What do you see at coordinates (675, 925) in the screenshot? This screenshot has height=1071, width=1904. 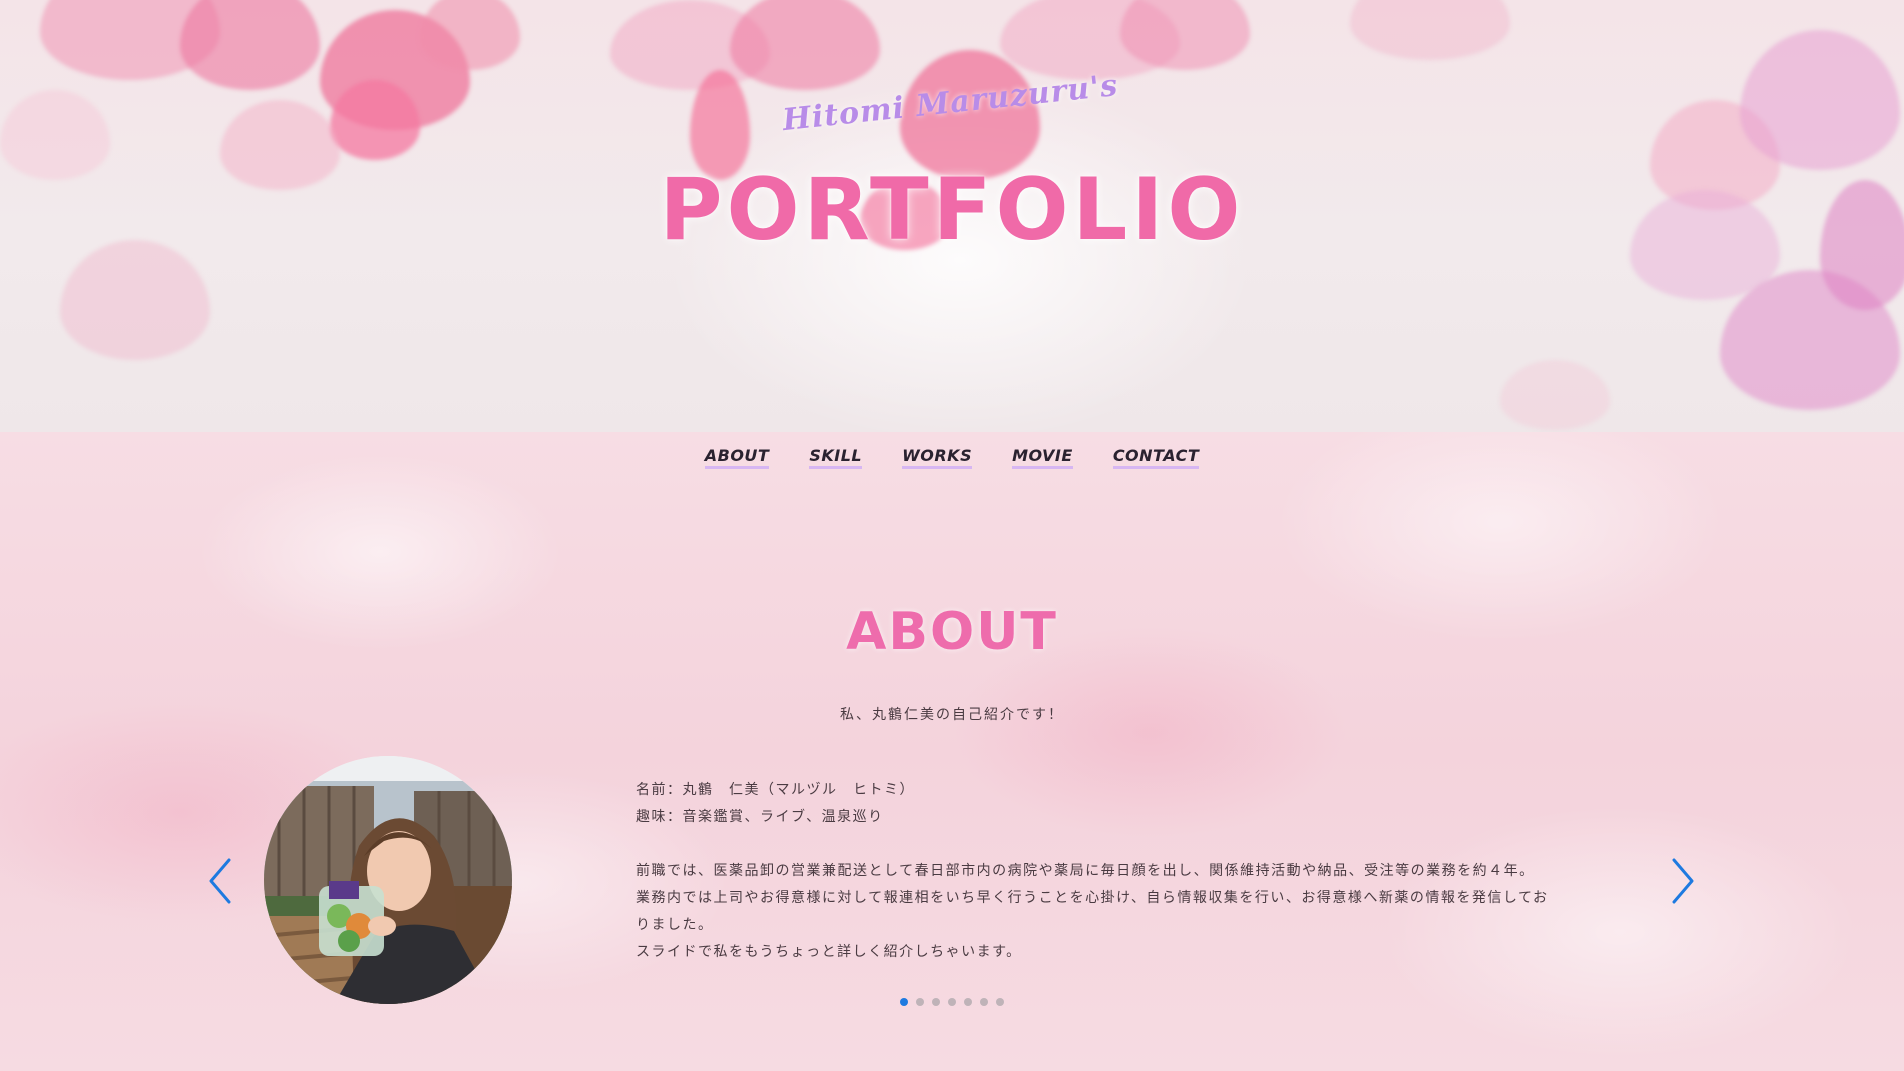 I see `profile-career-detail-end: りました。` at bounding box center [675, 925].